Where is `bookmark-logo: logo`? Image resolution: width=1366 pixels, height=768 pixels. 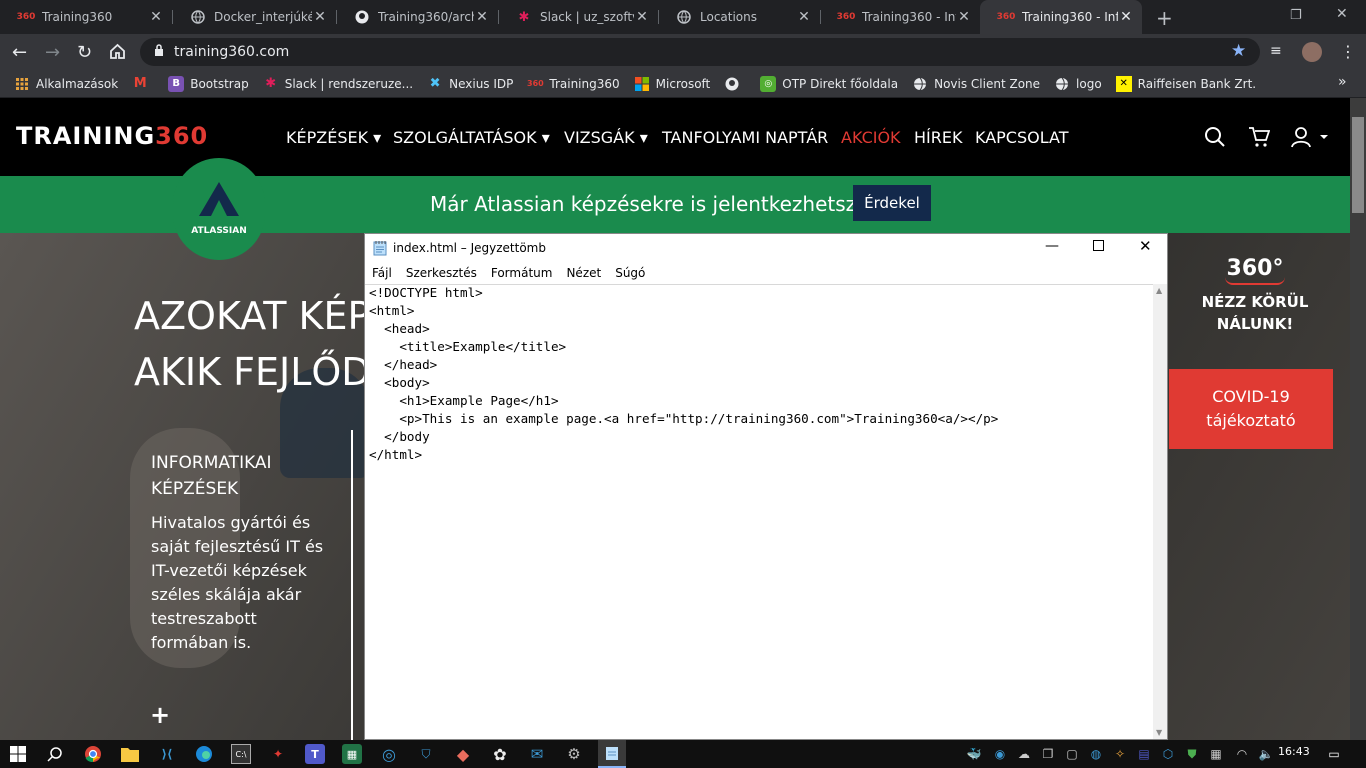 bookmark-logo: logo is located at coordinates (1078, 84).